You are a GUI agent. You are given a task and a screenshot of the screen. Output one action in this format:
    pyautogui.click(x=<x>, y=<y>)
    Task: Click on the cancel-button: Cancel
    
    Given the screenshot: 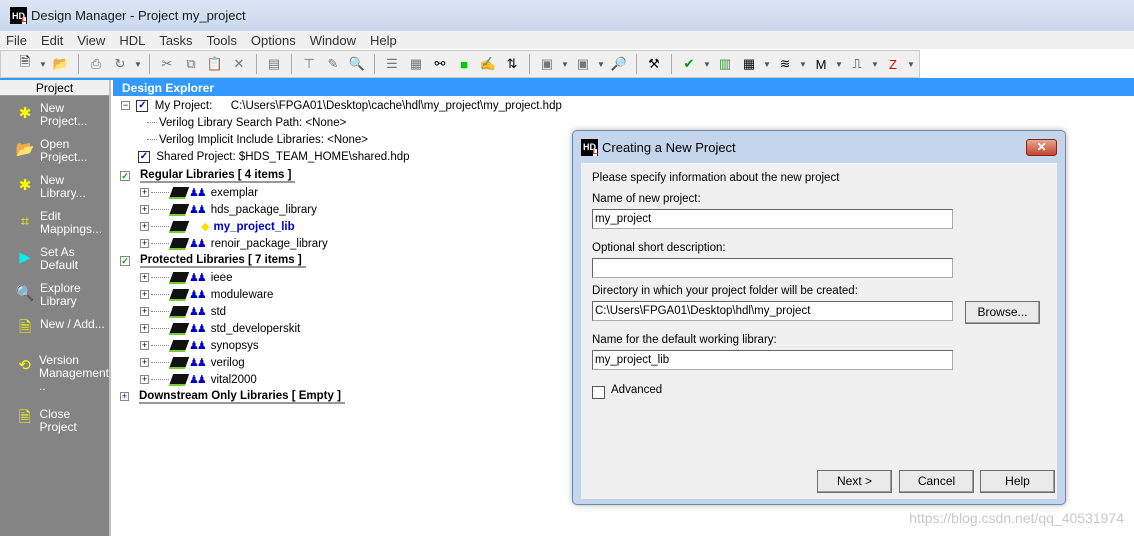 What is the action you would take?
    pyautogui.click(x=936, y=481)
    